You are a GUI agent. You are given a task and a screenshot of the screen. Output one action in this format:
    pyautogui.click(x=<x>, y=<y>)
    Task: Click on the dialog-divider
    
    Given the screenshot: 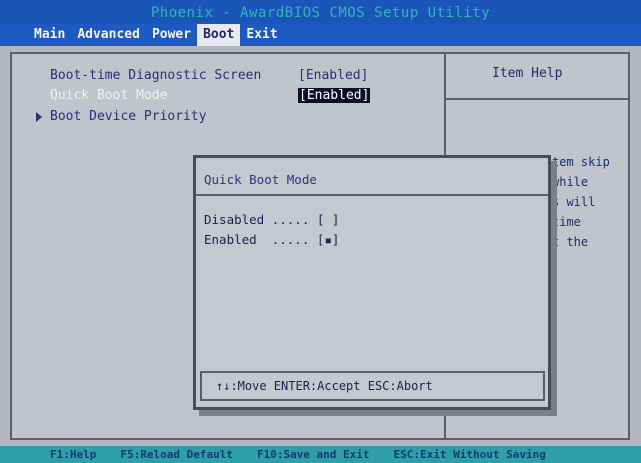 What is the action you would take?
    pyautogui.click(x=372, y=195)
    